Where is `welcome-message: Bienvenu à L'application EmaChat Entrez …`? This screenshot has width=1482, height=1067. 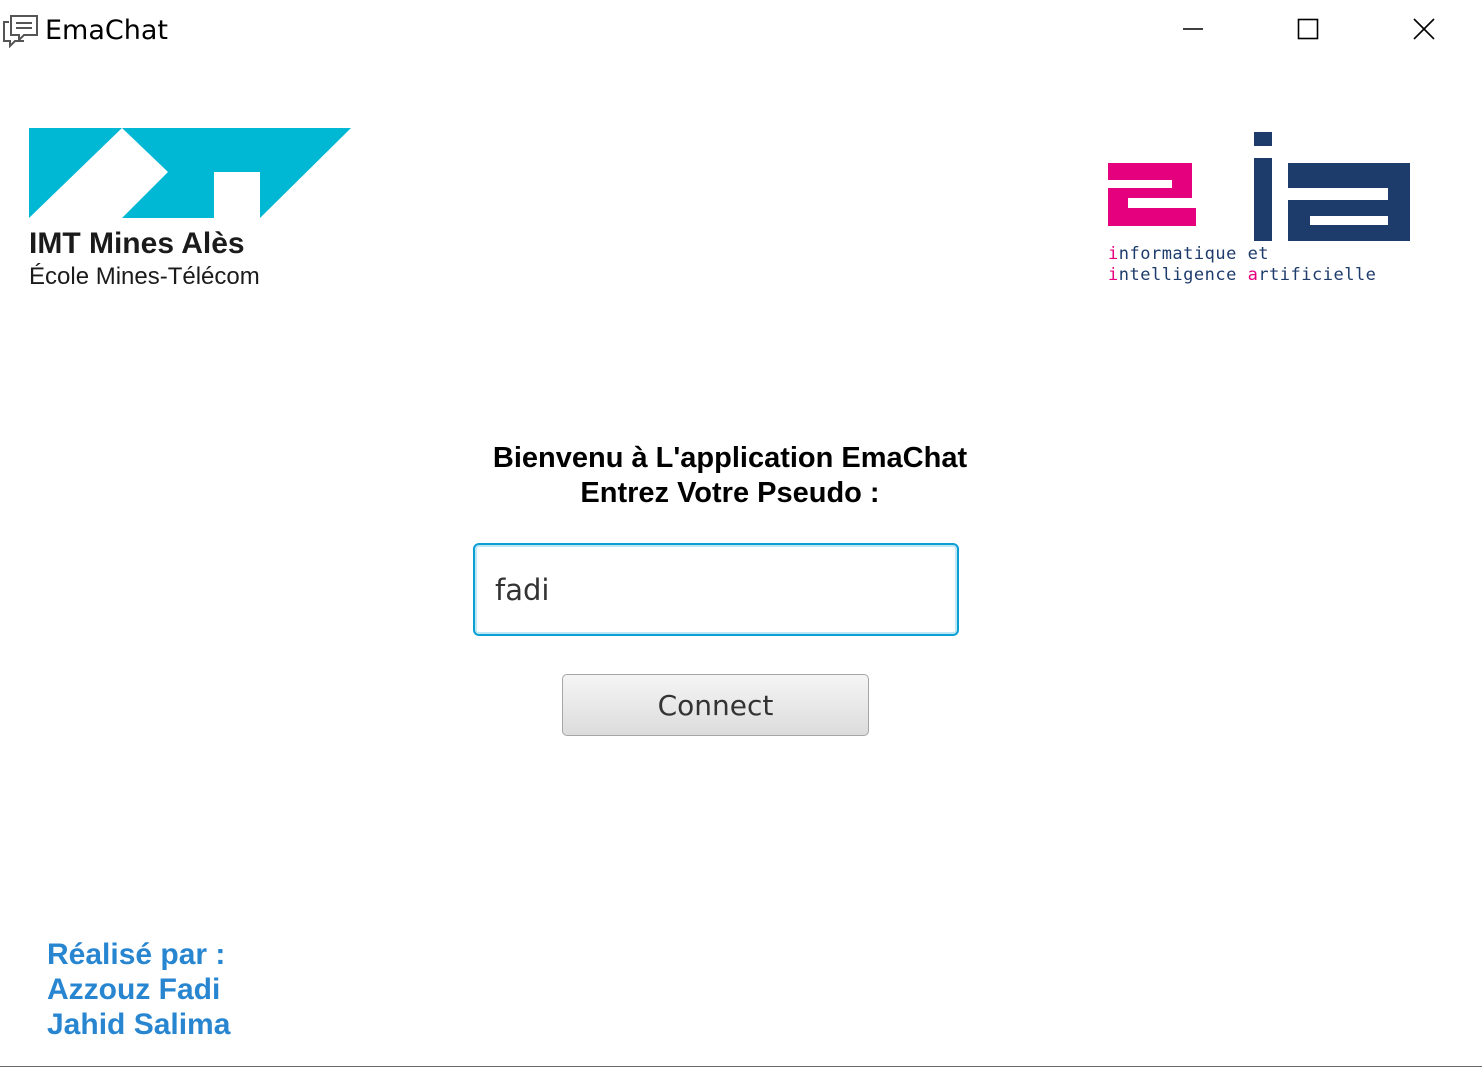
welcome-message: Bienvenu à L'application EmaChat Entrez … is located at coordinates (730, 476).